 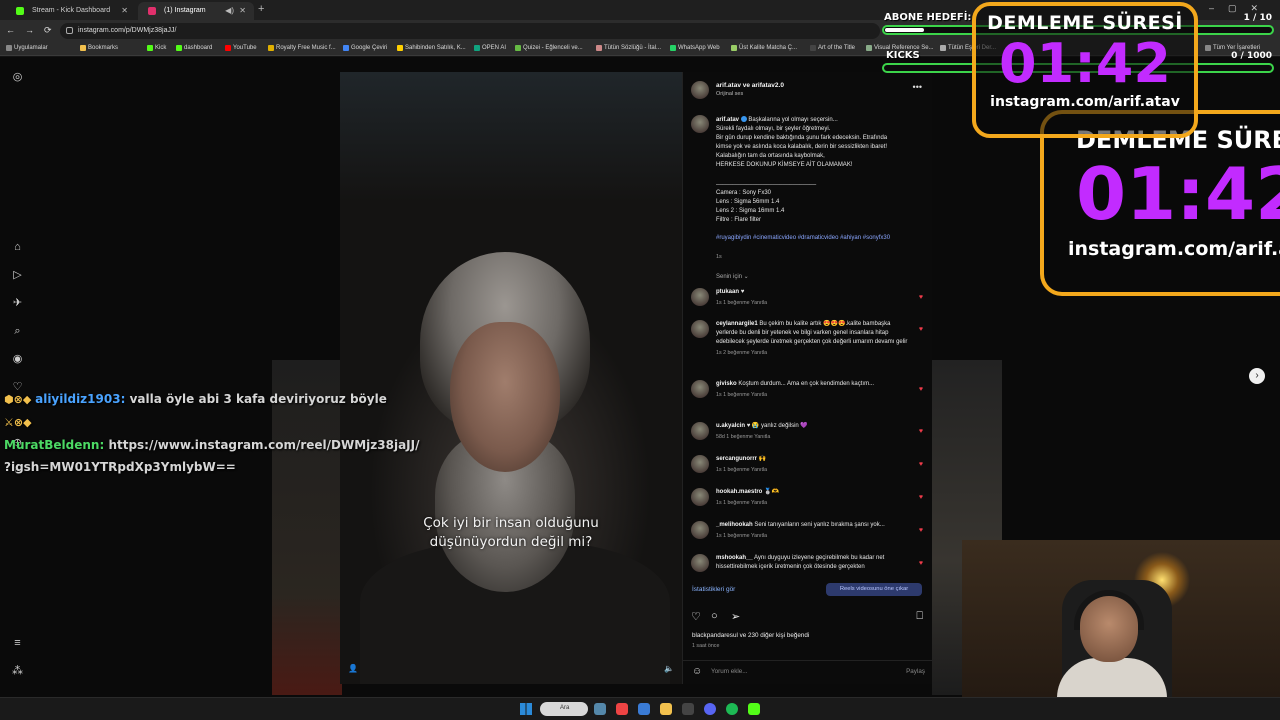 What do you see at coordinates (696, 616) in the screenshot?
I see `like-icon: ♡` at bounding box center [696, 616].